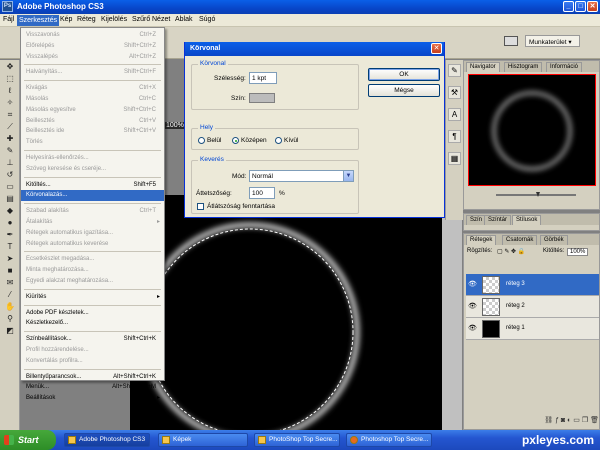 The height and width of the screenshot is (450, 600). Describe the element at coordinates (28, 440) in the screenshot. I see `start-button: Start` at that location.